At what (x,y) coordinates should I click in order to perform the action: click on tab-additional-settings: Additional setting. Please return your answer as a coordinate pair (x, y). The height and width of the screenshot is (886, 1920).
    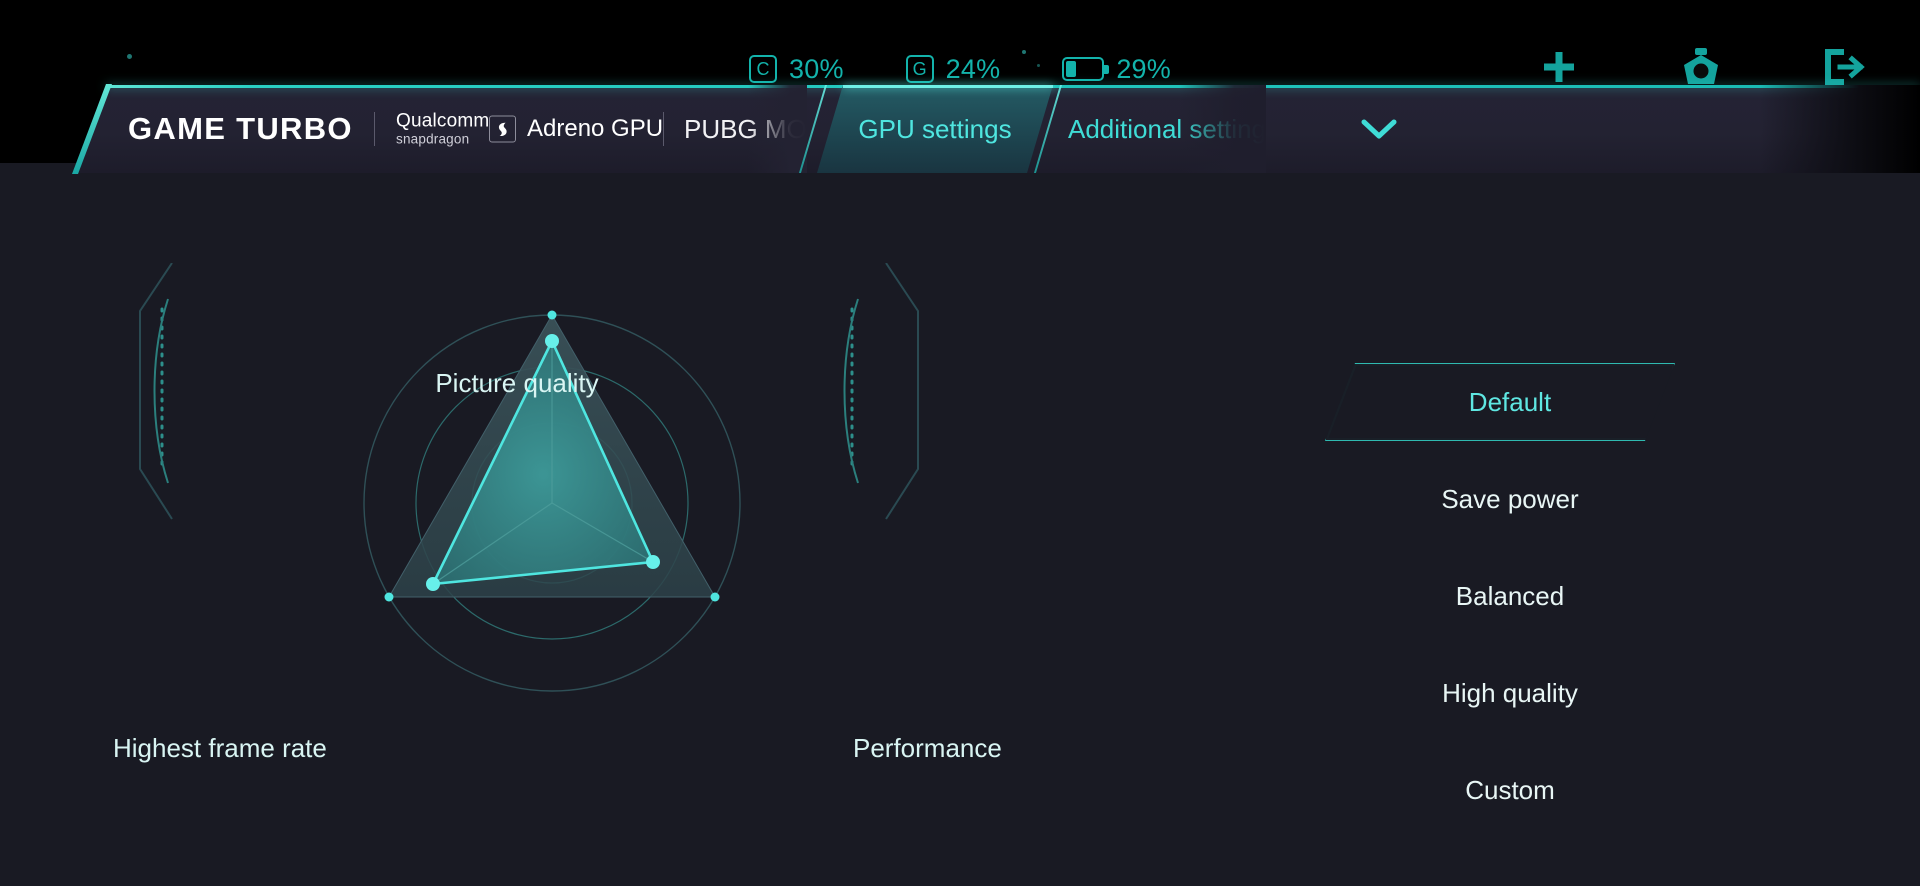
    Looking at the image, I should click on (1167, 129).